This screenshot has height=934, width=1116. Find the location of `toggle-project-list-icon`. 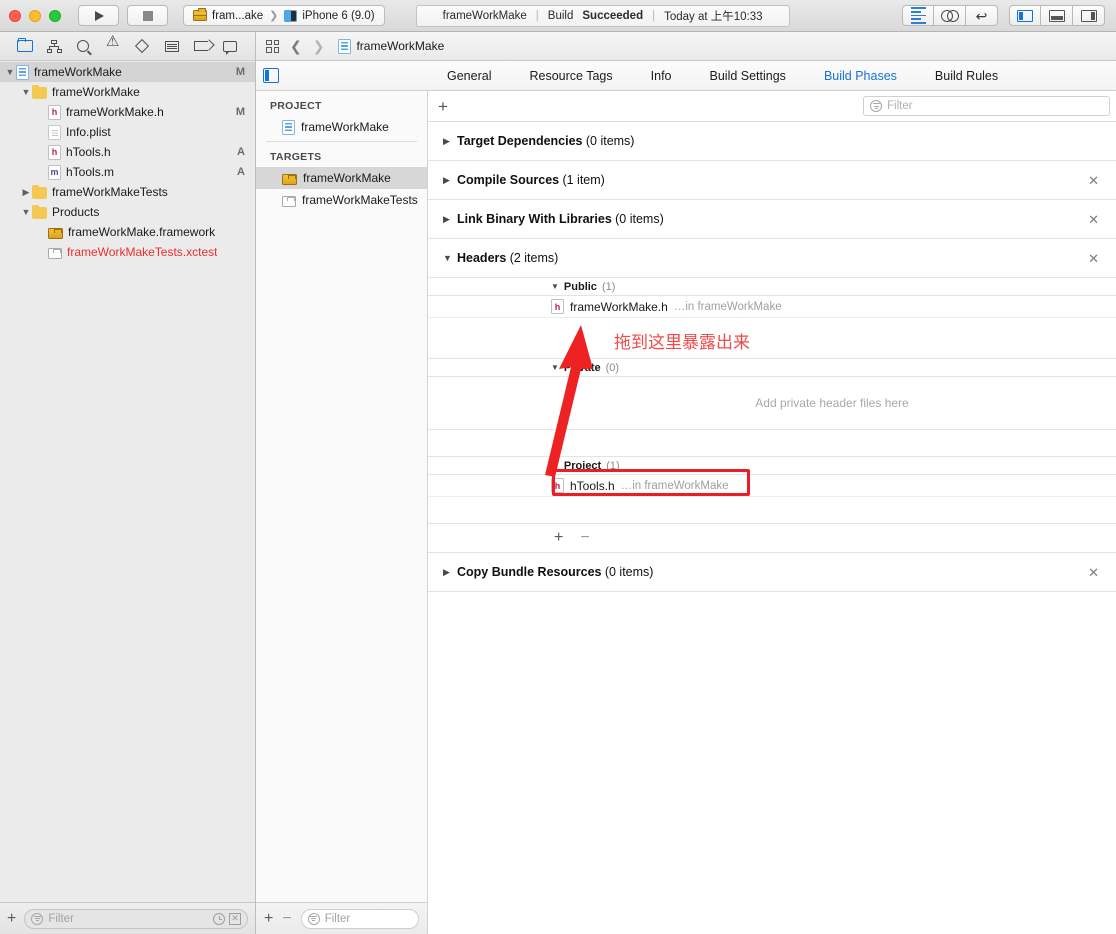

toggle-project-list-icon is located at coordinates (271, 75).